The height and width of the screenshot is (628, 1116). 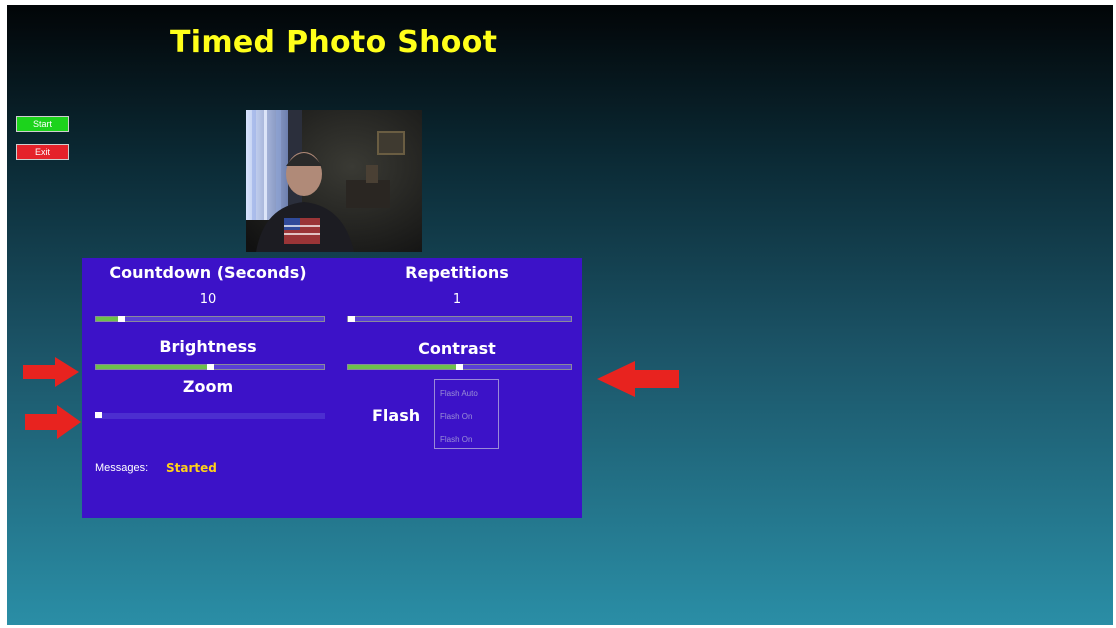 What do you see at coordinates (459, 393) in the screenshot?
I see `flash-option-auto: Flash Auto` at bounding box center [459, 393].